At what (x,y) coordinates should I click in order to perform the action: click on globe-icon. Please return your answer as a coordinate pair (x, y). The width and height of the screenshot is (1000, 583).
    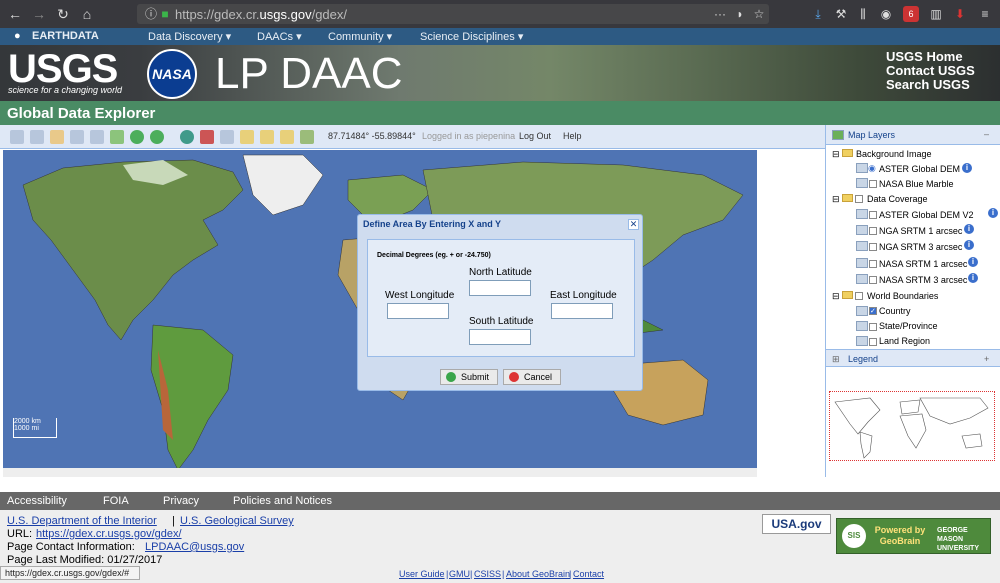
    Looking at the image, I should click on (187, 137).